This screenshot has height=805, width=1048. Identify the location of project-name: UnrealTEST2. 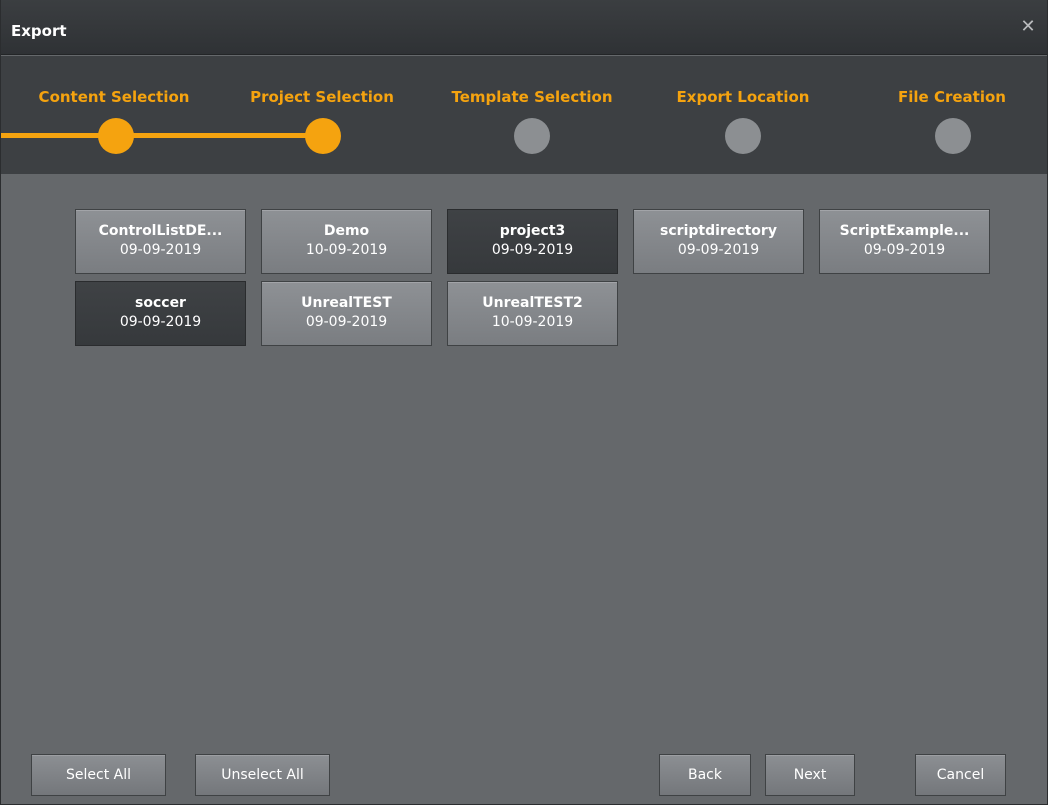
(532, 303).